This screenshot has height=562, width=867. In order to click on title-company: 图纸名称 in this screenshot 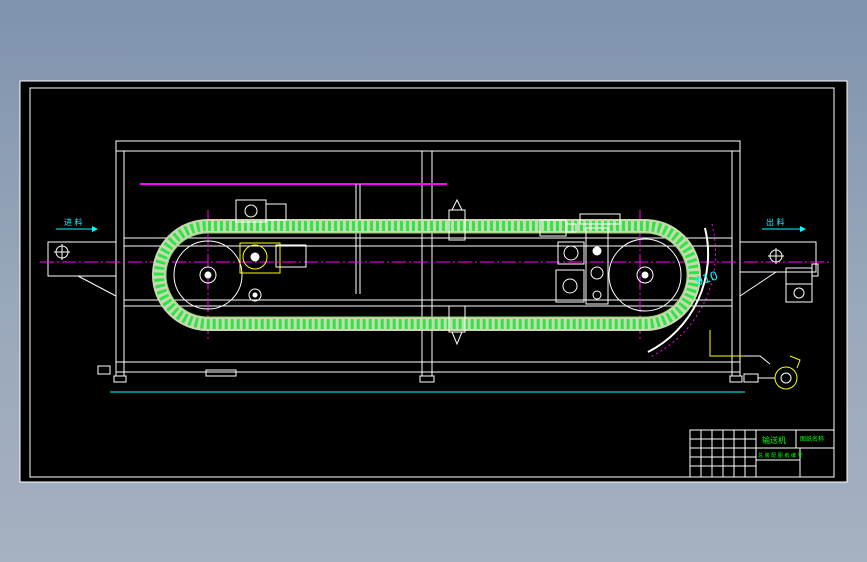, I will do `click(812, 439)`.